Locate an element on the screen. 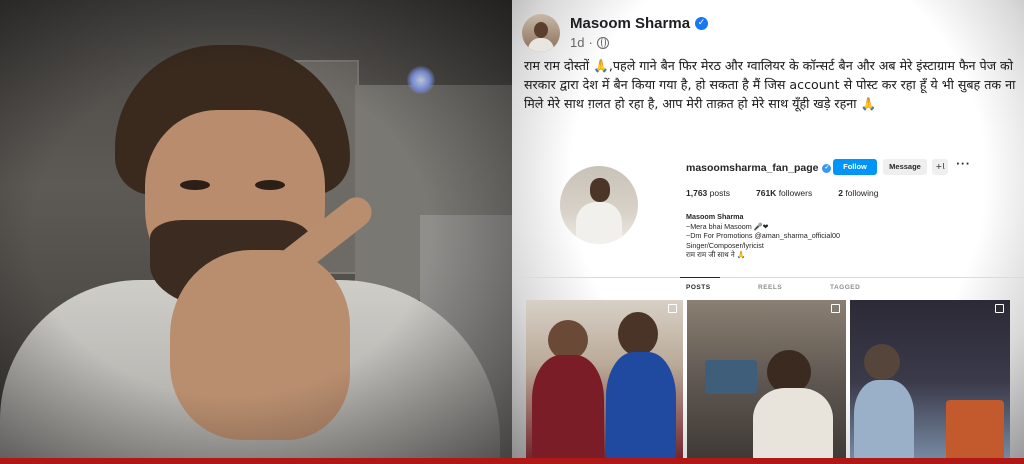 The width and height of the screenshot is (1024, 464). profile-tabs: POSTS REELS TAGGED is located at coordinates (768, 286).